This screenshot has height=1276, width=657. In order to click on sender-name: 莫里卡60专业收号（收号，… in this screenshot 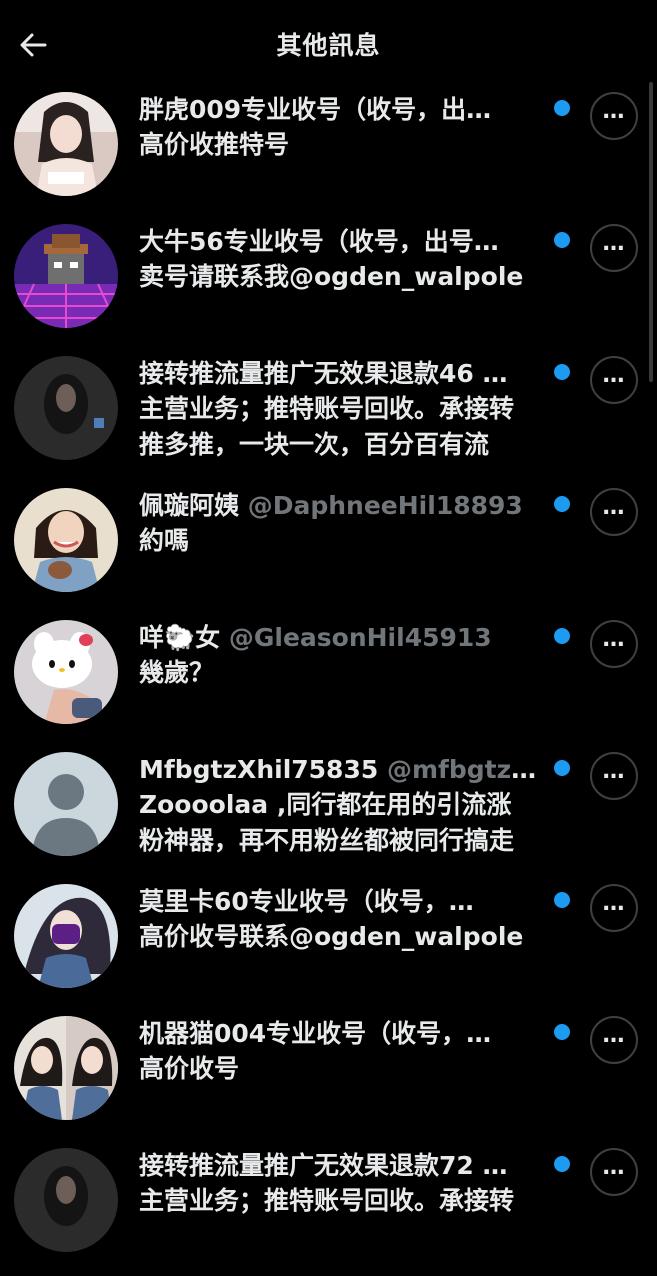, I will do `click(306, 901)`.